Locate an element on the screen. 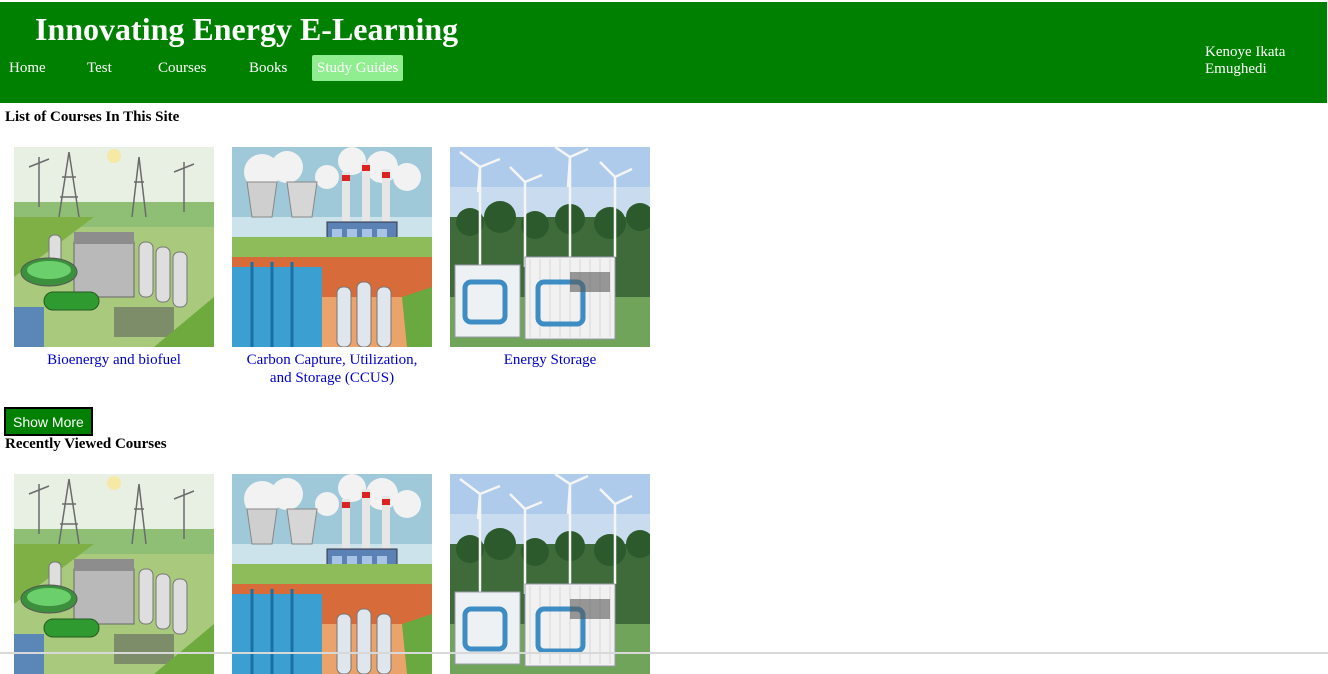 This screenshot has width=1328, height=674. recent-course-list is located at coordinates (341, 574).